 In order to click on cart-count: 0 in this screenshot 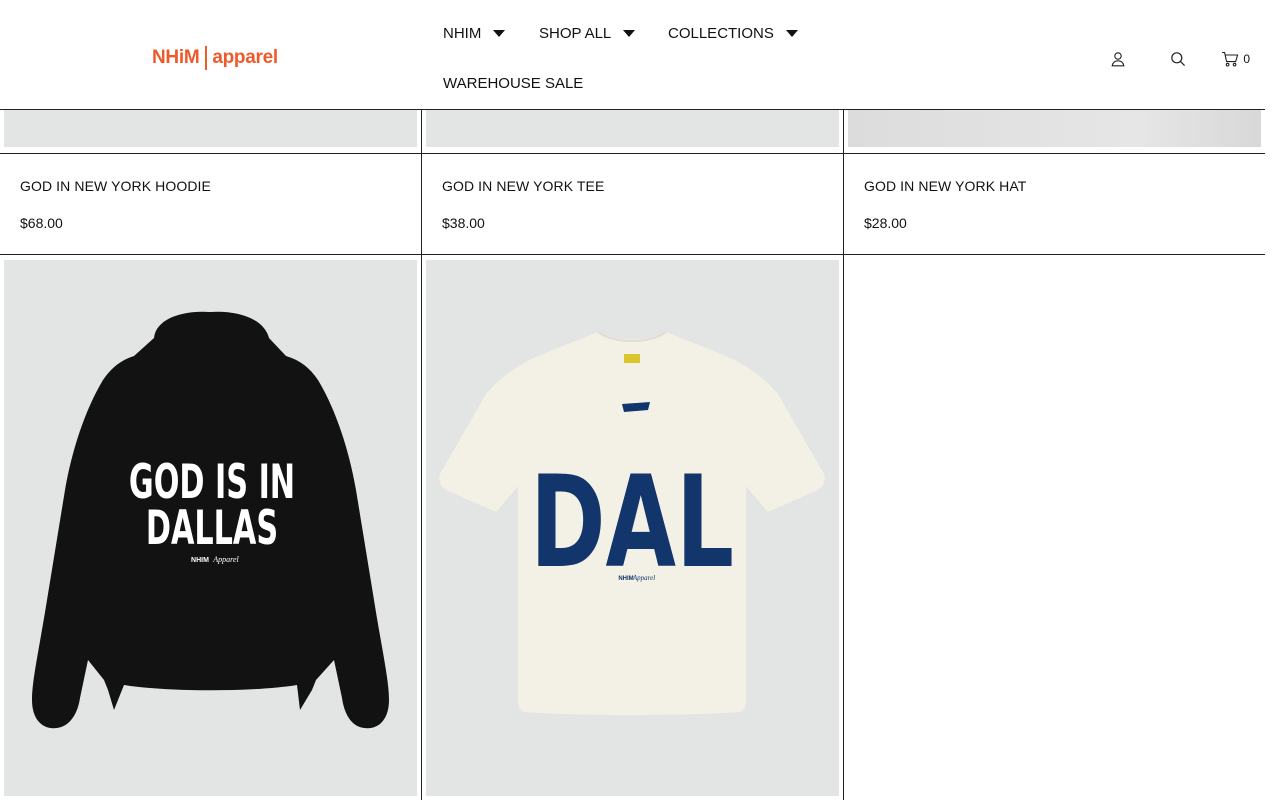, I will do `click(1246, 59)`.